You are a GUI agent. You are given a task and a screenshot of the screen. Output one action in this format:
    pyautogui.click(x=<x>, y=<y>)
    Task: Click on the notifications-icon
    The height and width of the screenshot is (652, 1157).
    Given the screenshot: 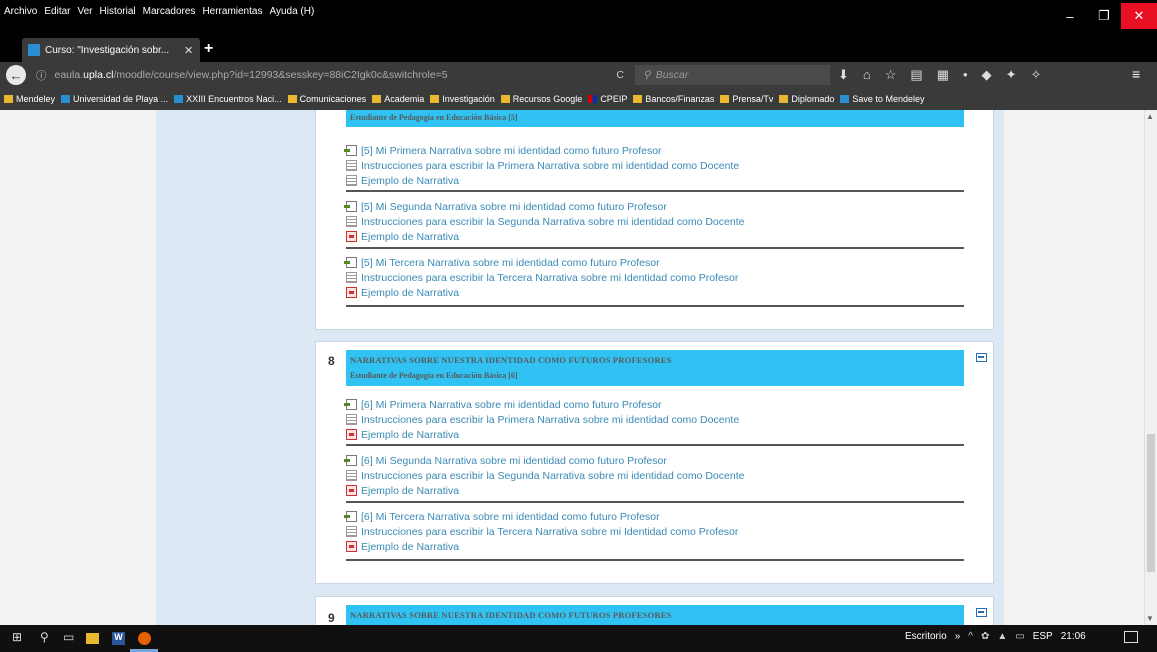 What is the action you would take?
    pyautogui.click(x=1131, y=637)
    